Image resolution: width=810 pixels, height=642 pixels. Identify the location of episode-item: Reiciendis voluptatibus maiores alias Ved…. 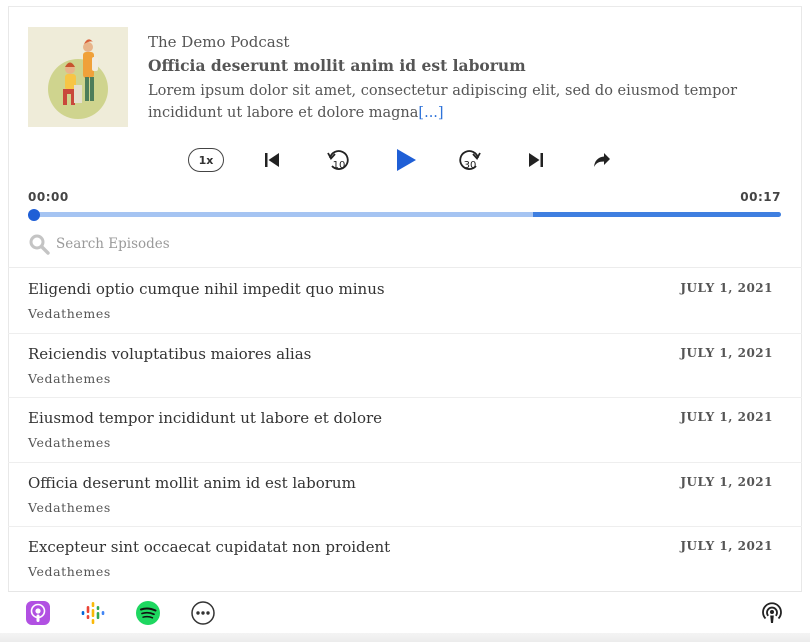
(405, 366).